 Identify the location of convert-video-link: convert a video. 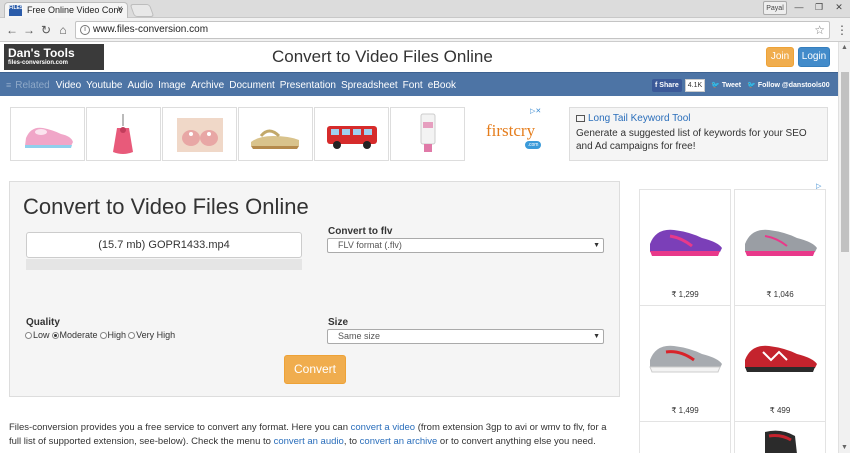
(383, 427).